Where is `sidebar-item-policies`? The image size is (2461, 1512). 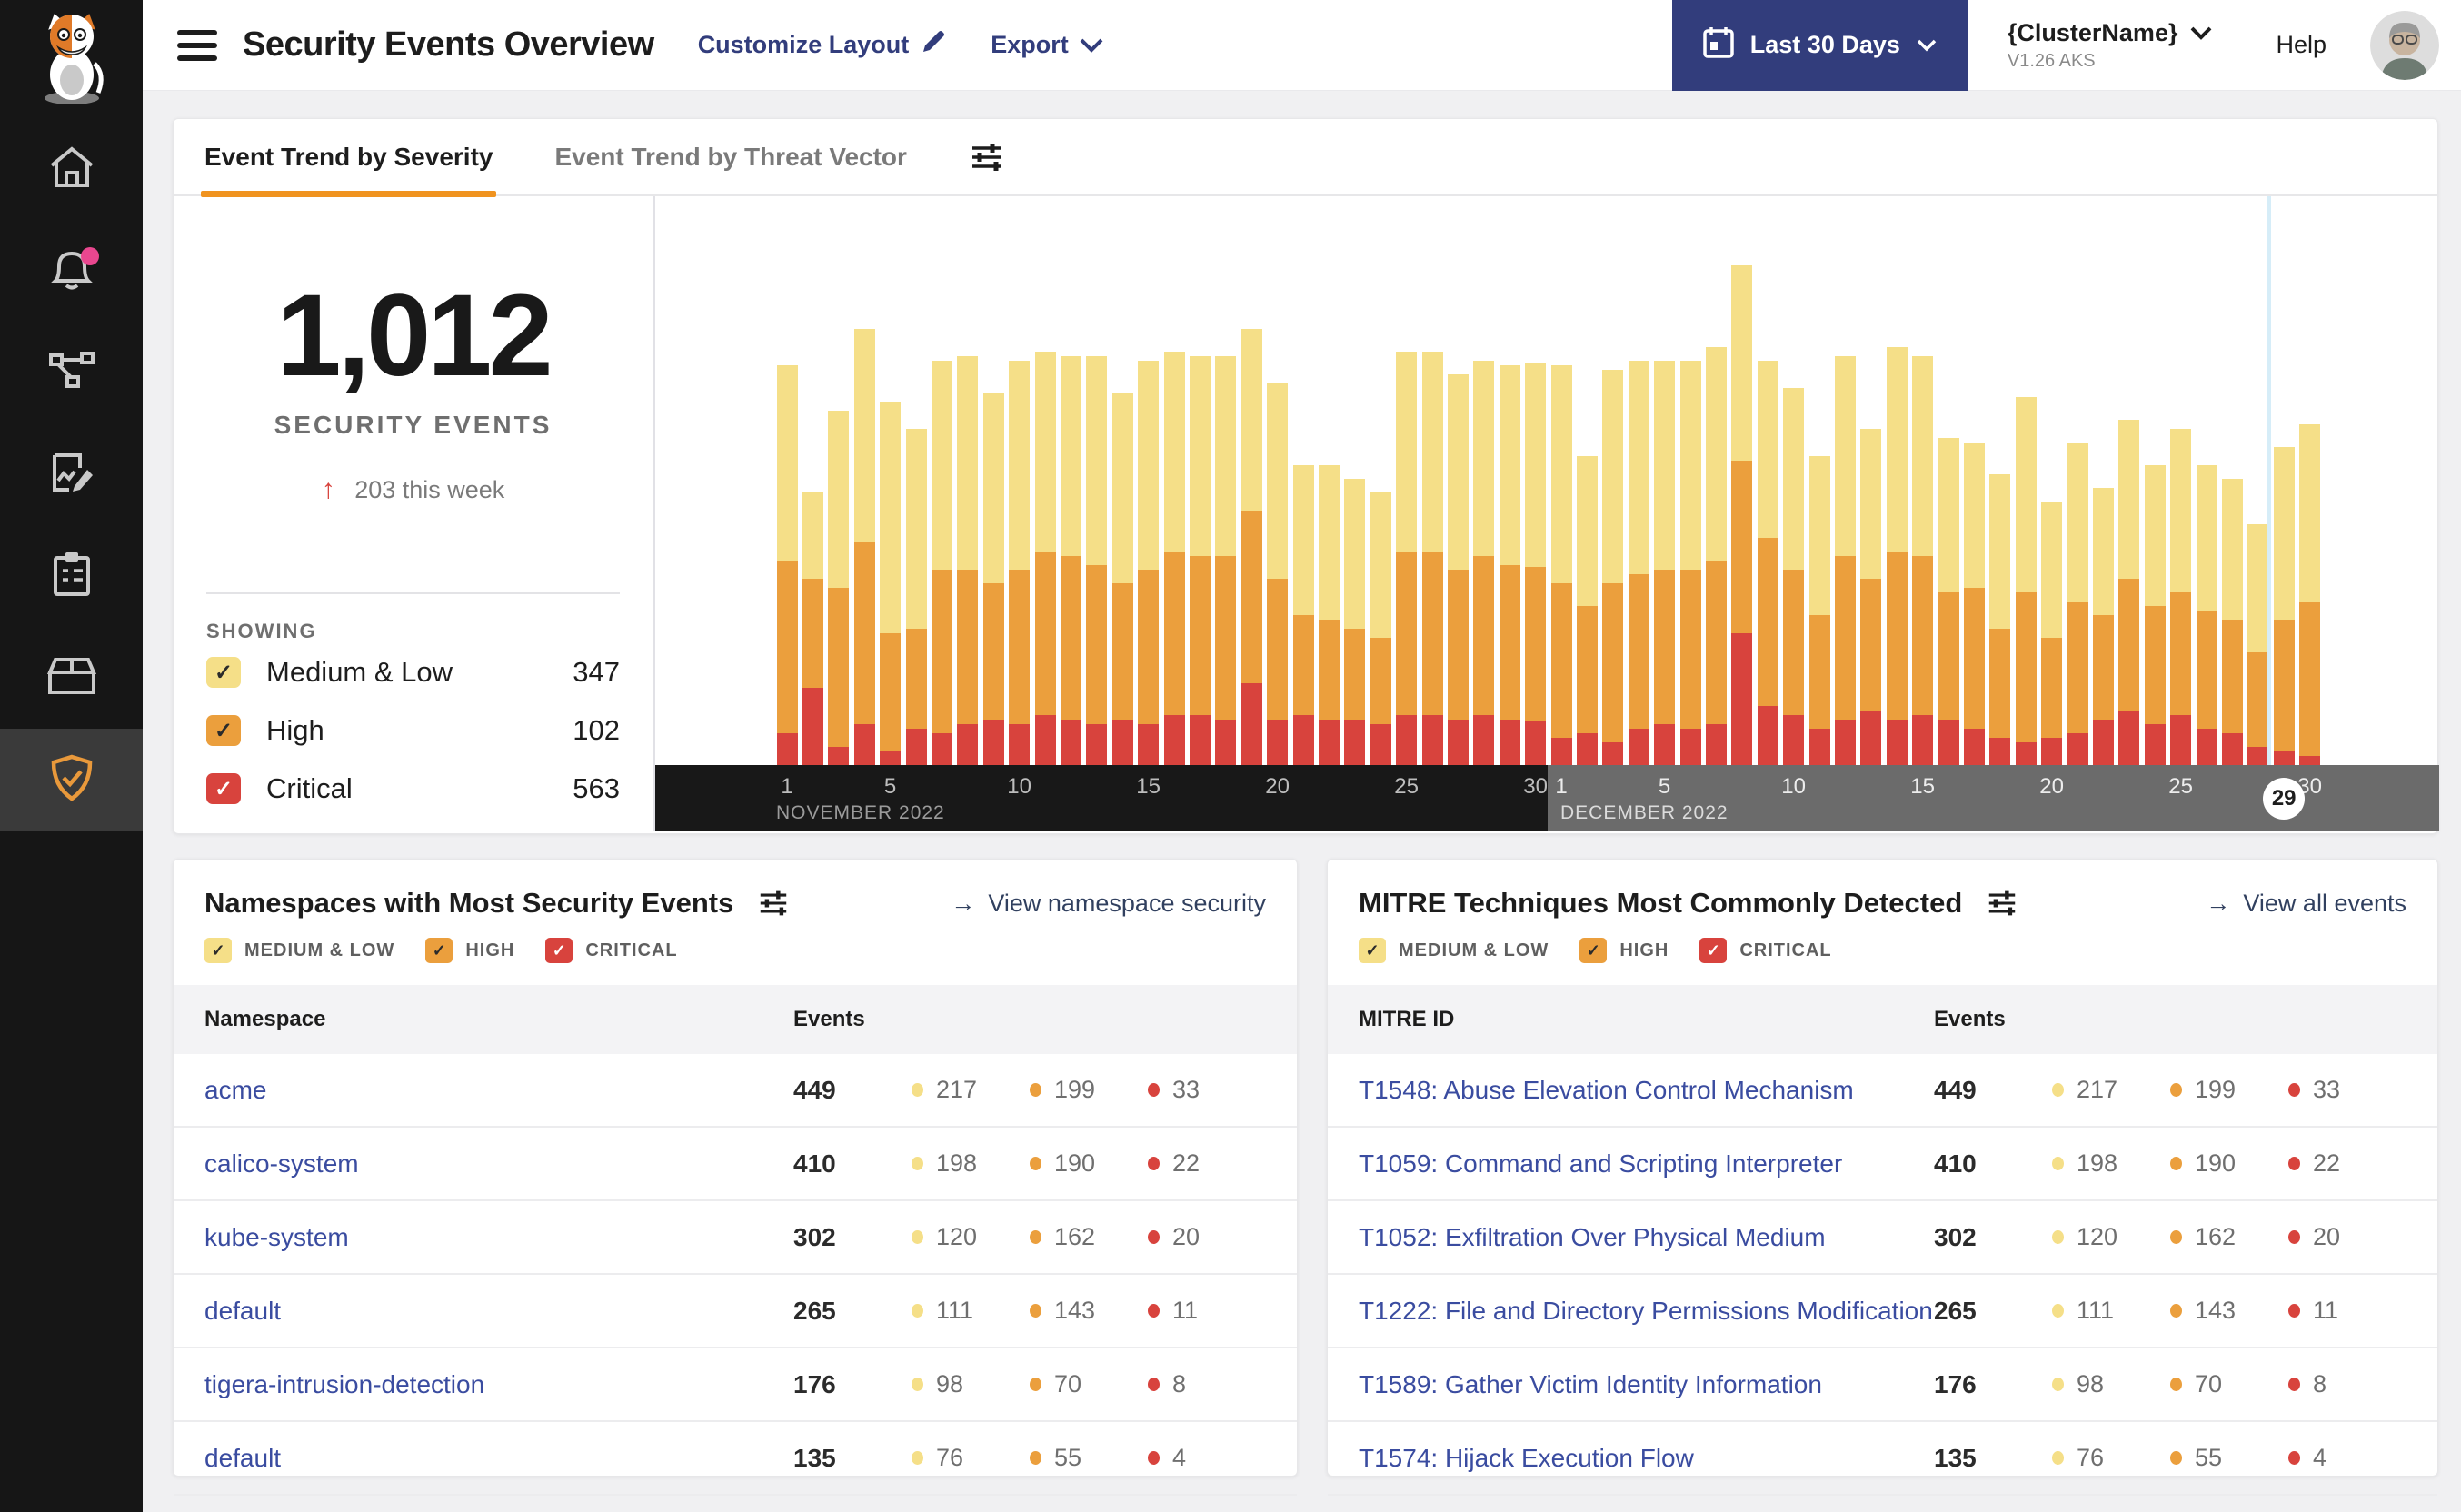
sidebar-item-policies is located at coordinates (71, 474).